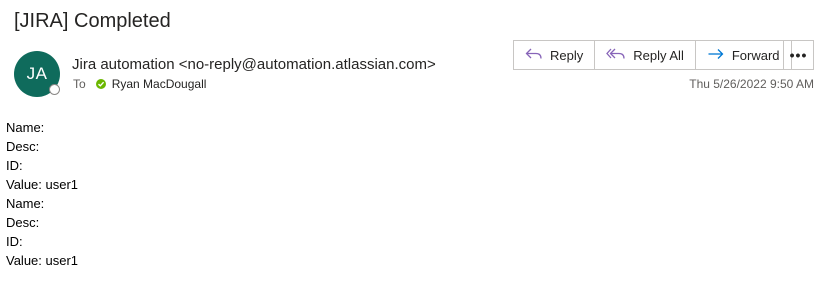  What do you see at coordinates (751, 84) in the screenshot?
I see `received-timestamp: Thu 5/26/2022 9:50 AM` at bounding box center [751, 84].